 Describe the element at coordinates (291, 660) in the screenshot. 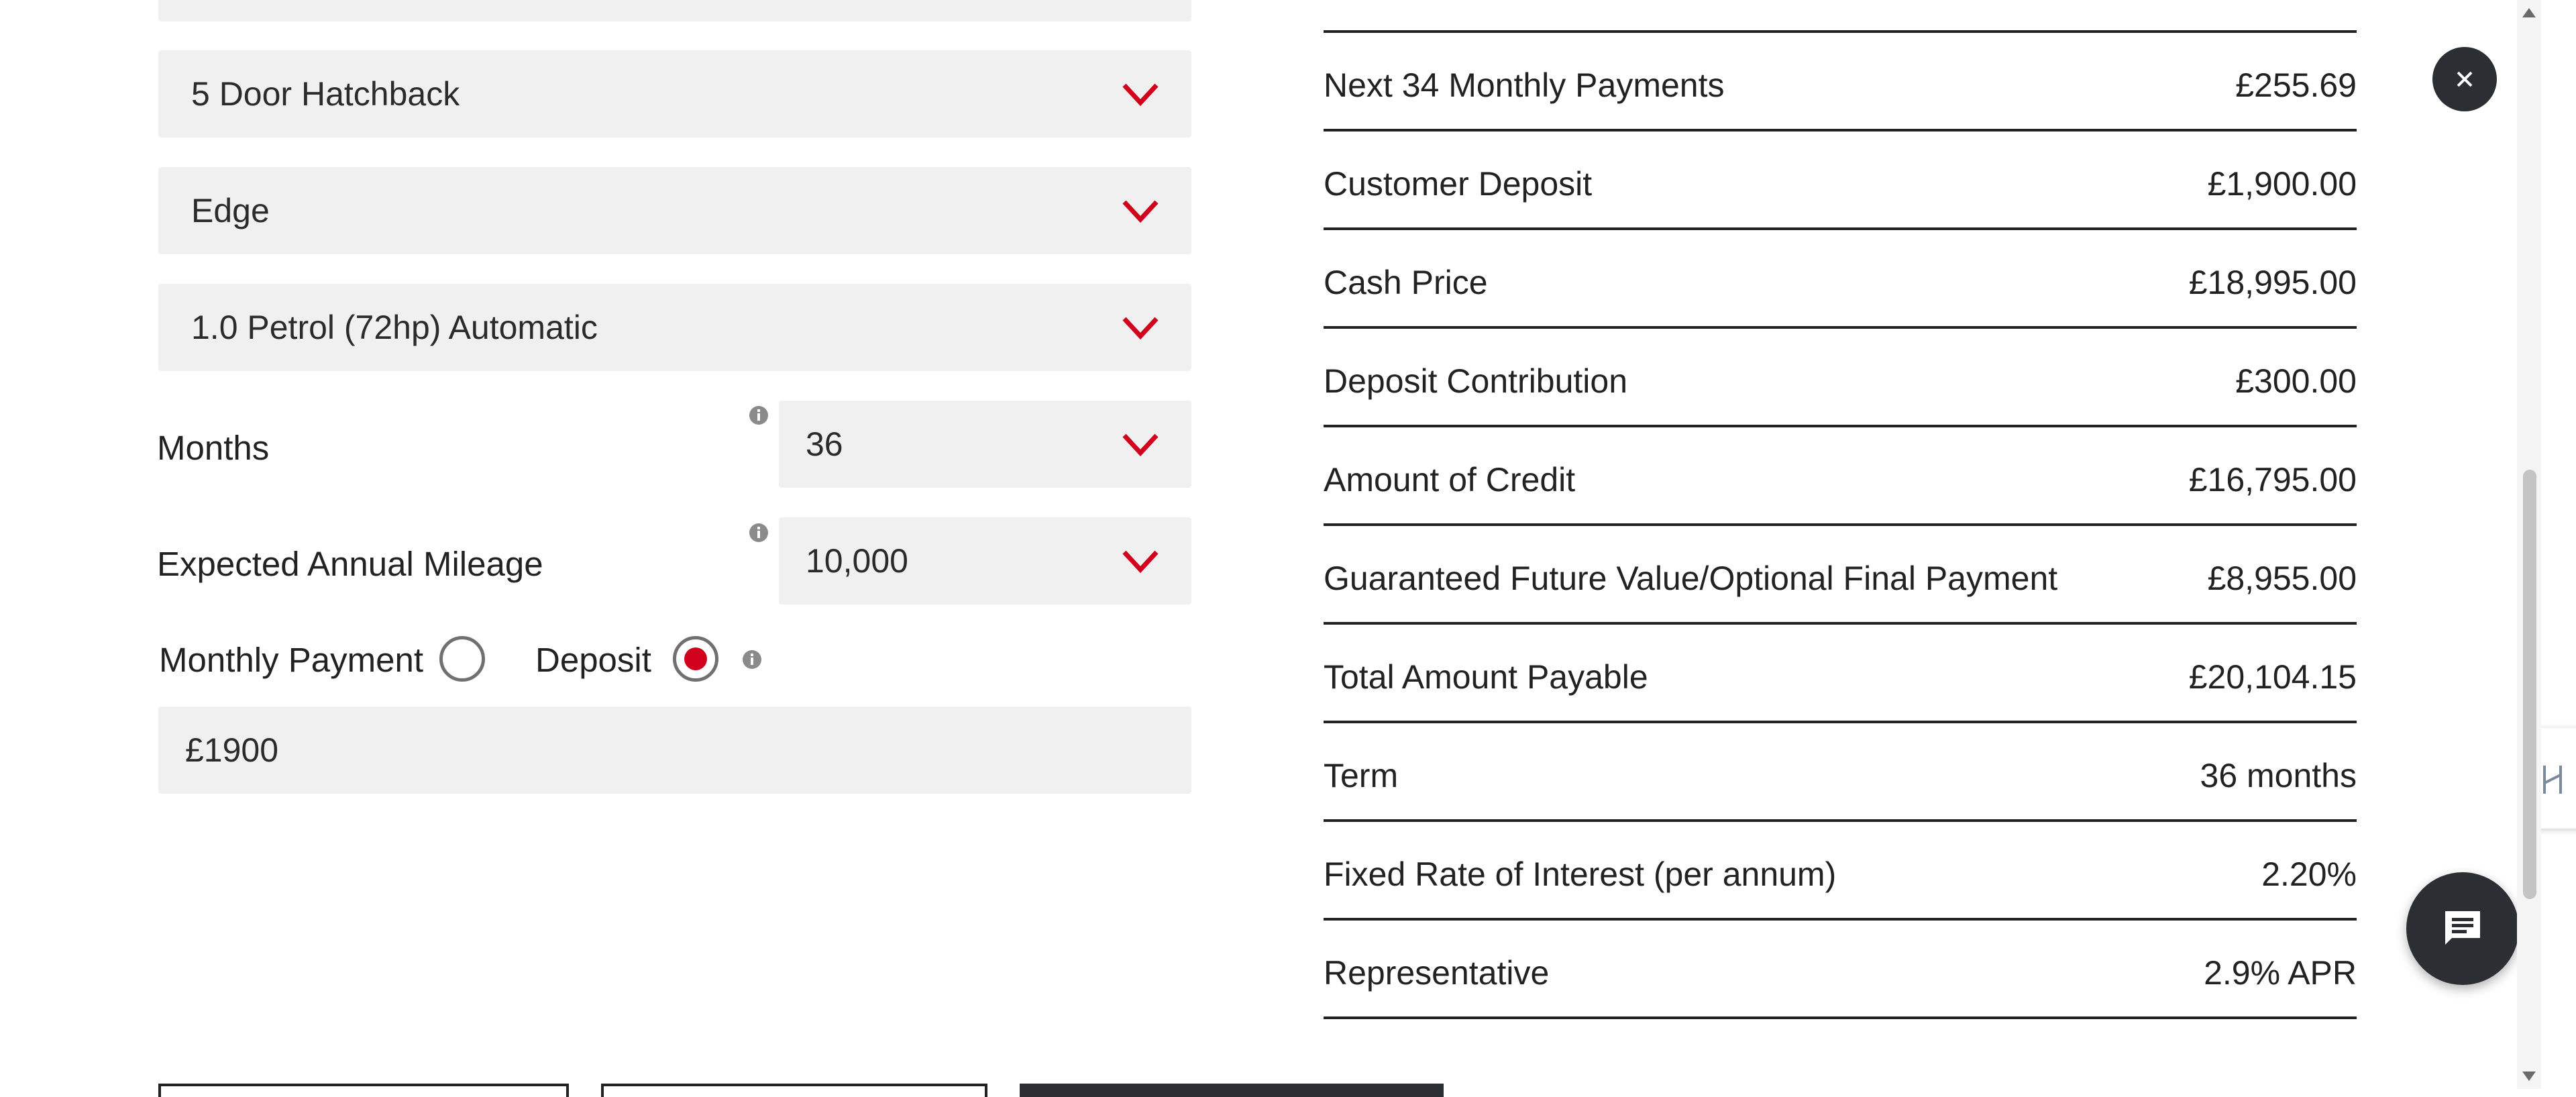

I see `monthly-payment-radio-label: Monthly Payment` at that location.